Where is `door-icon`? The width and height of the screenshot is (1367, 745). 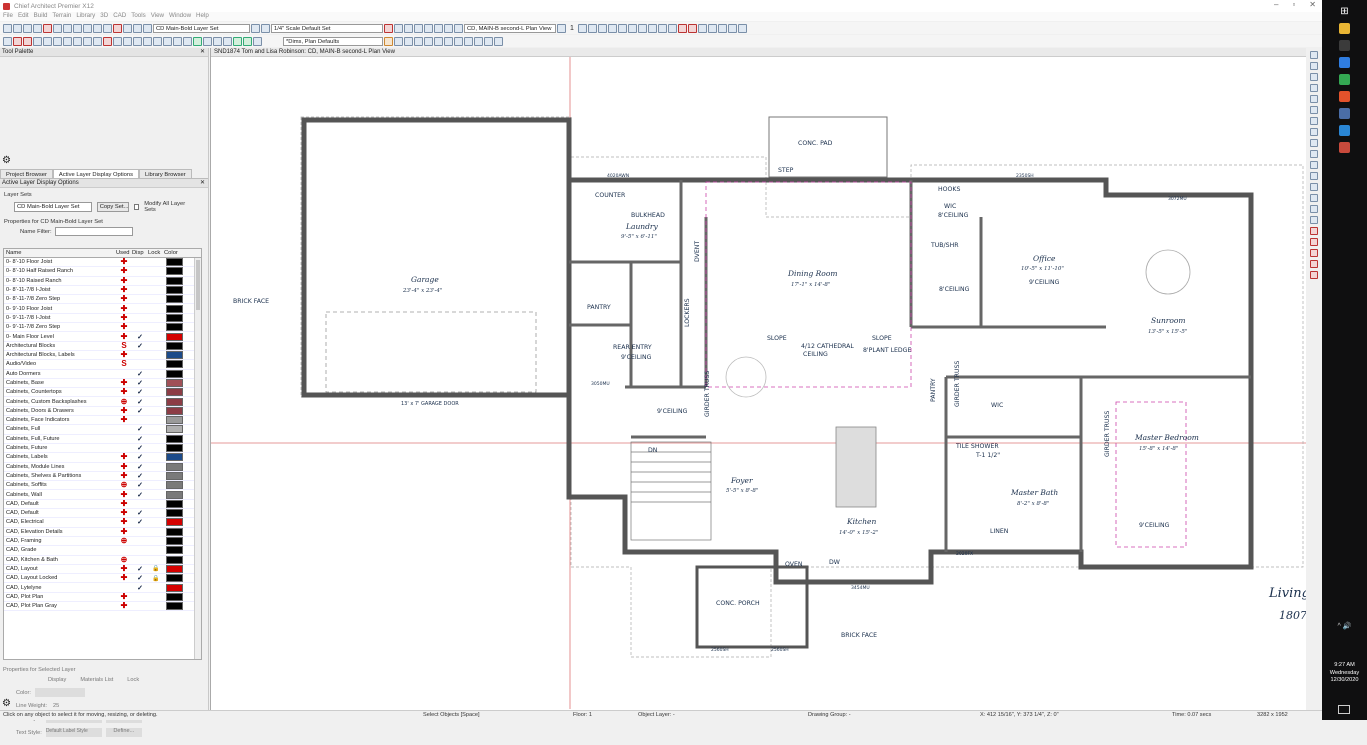
door-icon is located at coordinates (398, 28).